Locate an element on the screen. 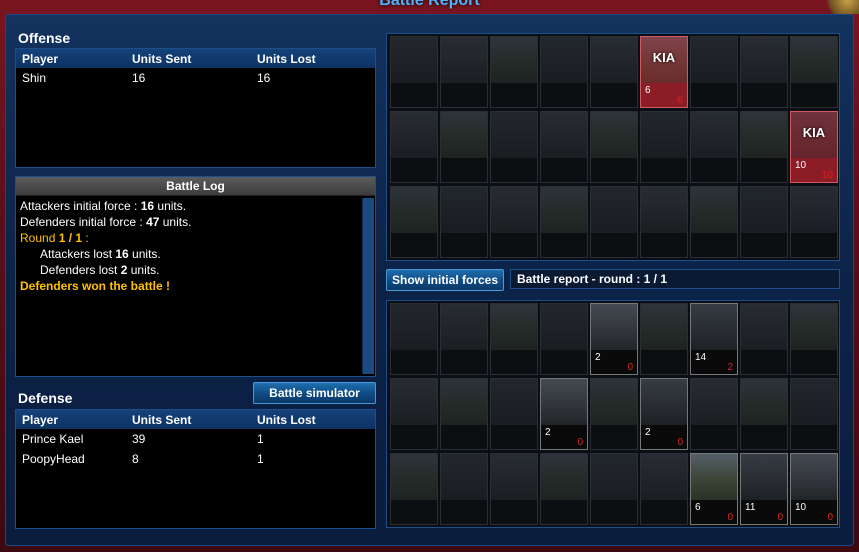 The height and width of the screenshot is (552, 859). unit-lost-count: 0 is located at coordinates (830, 517).